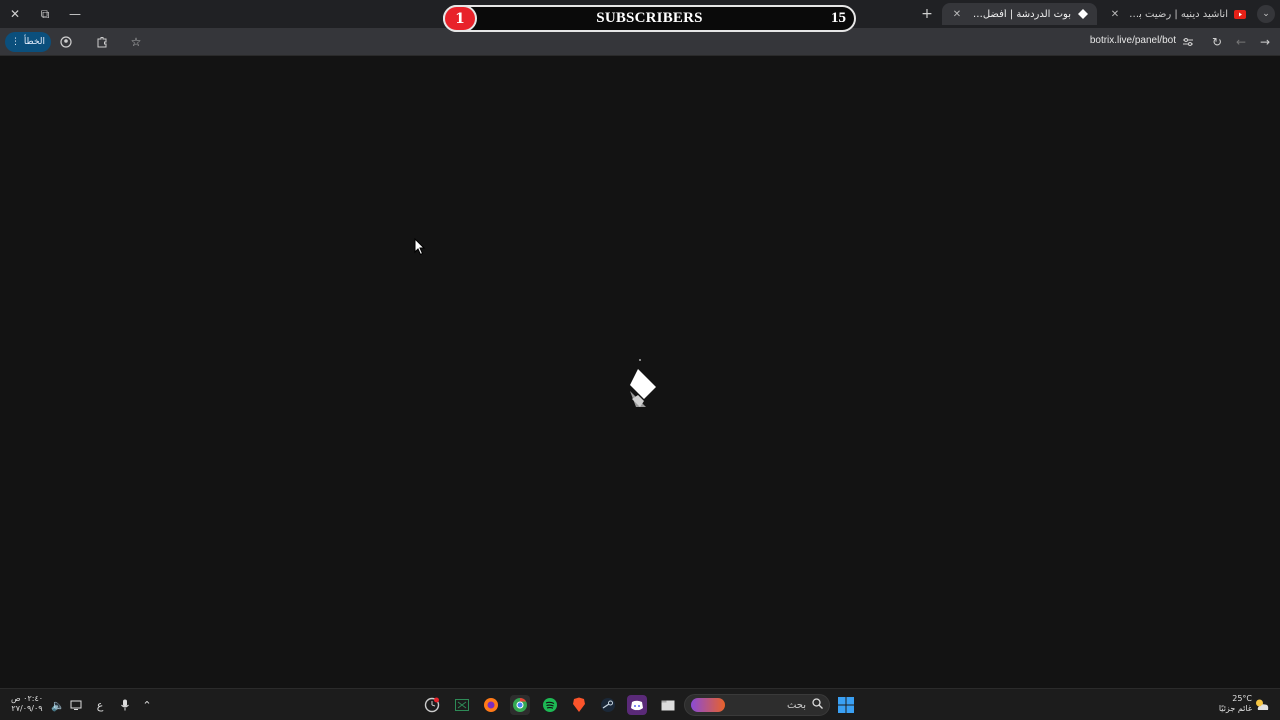  What do you see at coordinates (76, 705) in the screenshot?
I see `network-icon` at bounding box center [76, 705].